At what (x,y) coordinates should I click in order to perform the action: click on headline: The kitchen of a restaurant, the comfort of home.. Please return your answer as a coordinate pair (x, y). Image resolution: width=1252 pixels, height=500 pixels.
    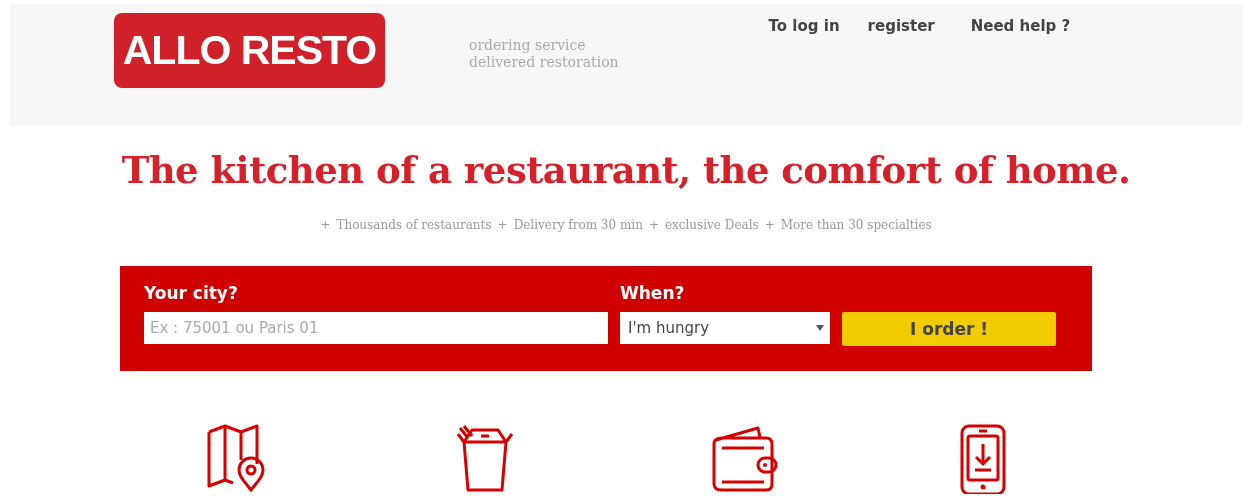
    Looking at the image, I should click on (626, 170).